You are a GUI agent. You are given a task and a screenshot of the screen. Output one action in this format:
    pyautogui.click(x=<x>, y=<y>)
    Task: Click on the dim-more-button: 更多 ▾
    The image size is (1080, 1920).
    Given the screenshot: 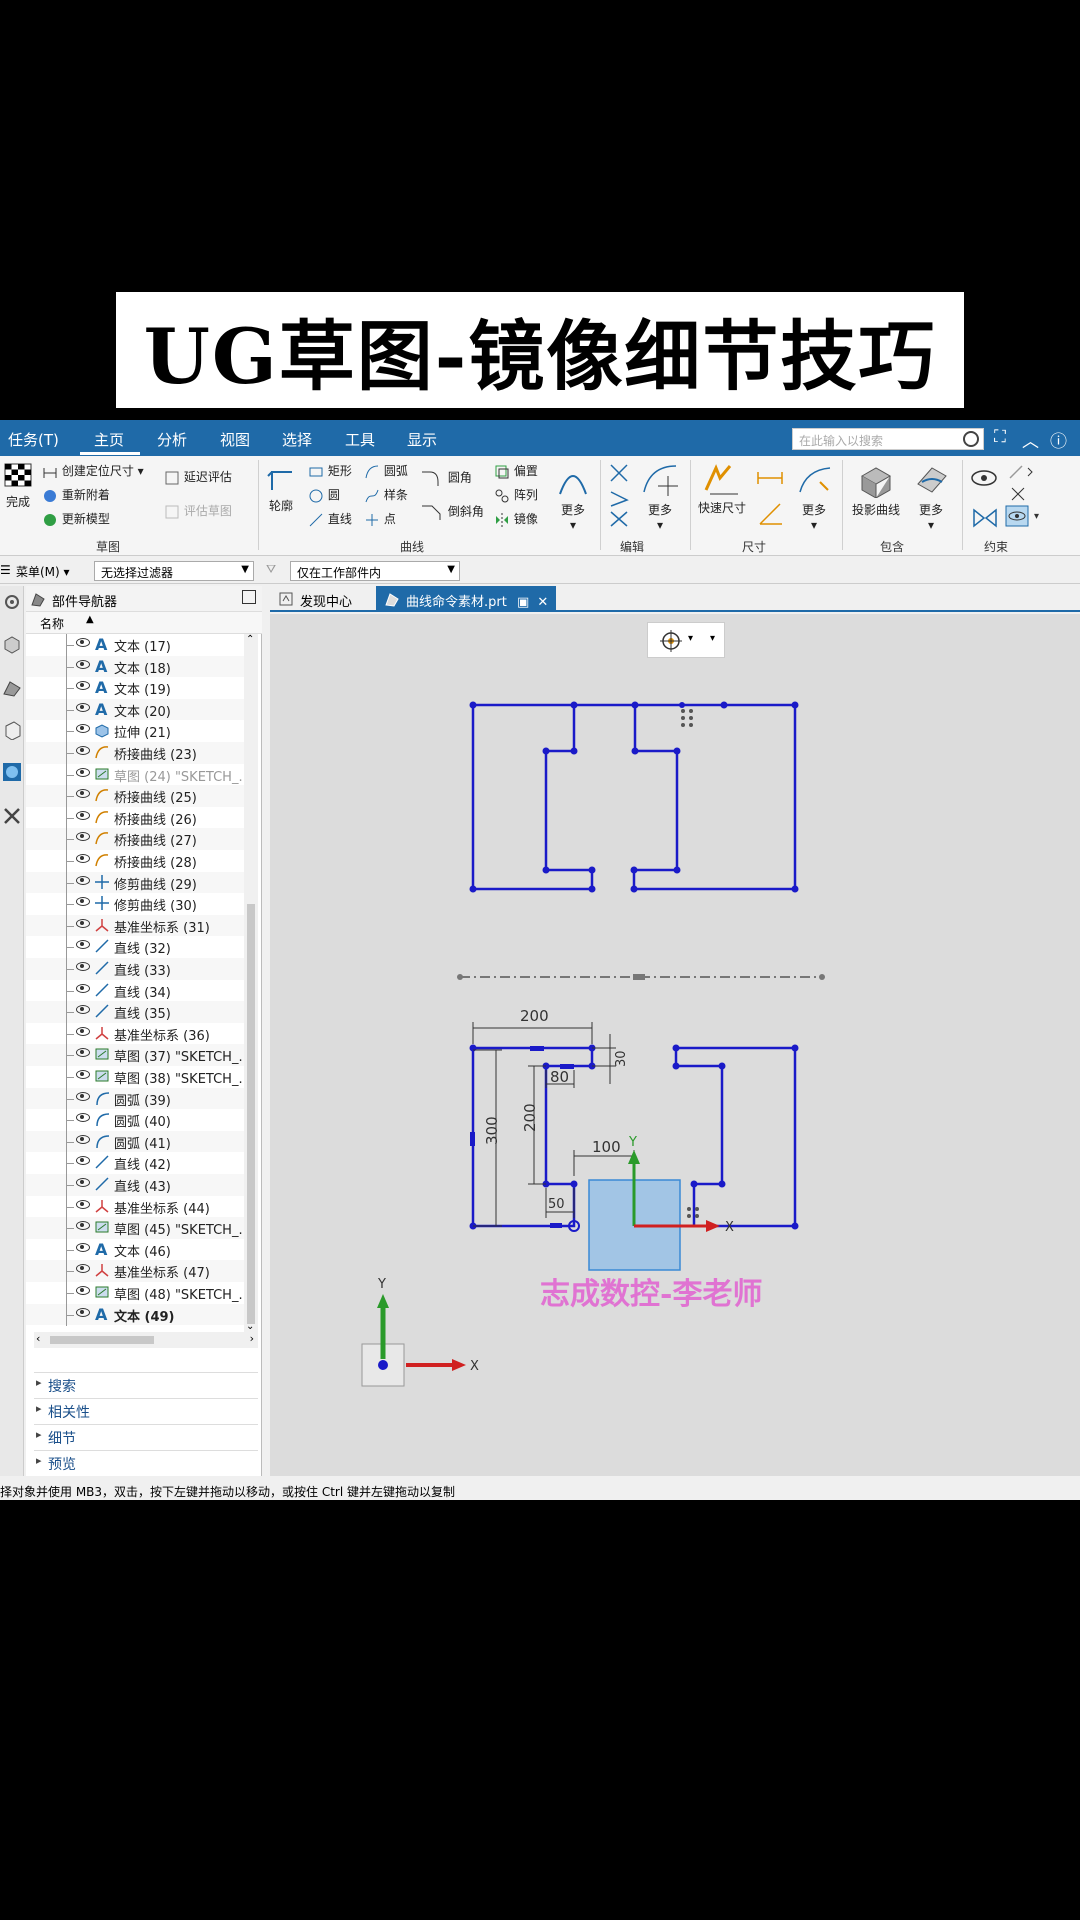 What is the action you would take?
    pyautogui.click(x=814, y=497)
    